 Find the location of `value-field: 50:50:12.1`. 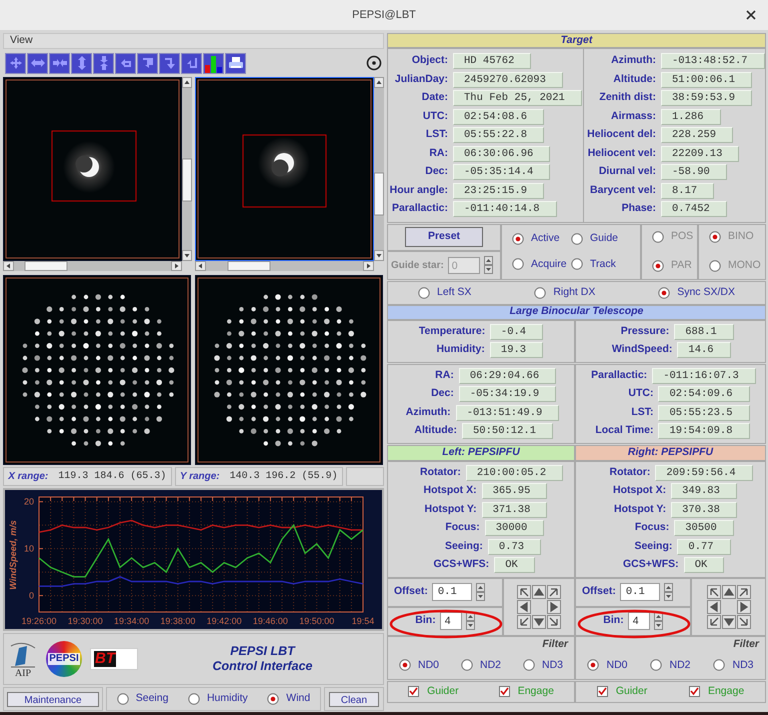

value-field: 50:50:12.1 is located at coordinates (507, 431).